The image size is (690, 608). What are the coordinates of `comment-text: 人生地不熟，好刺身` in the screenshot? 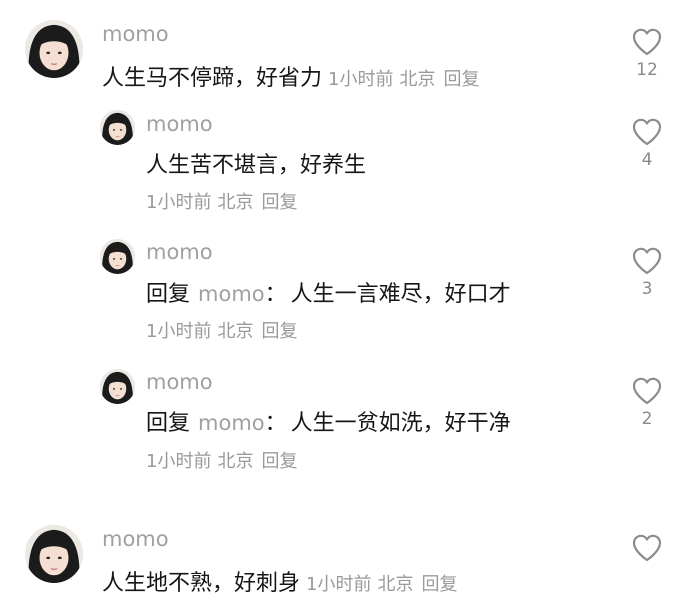 It's located at (201, 583).